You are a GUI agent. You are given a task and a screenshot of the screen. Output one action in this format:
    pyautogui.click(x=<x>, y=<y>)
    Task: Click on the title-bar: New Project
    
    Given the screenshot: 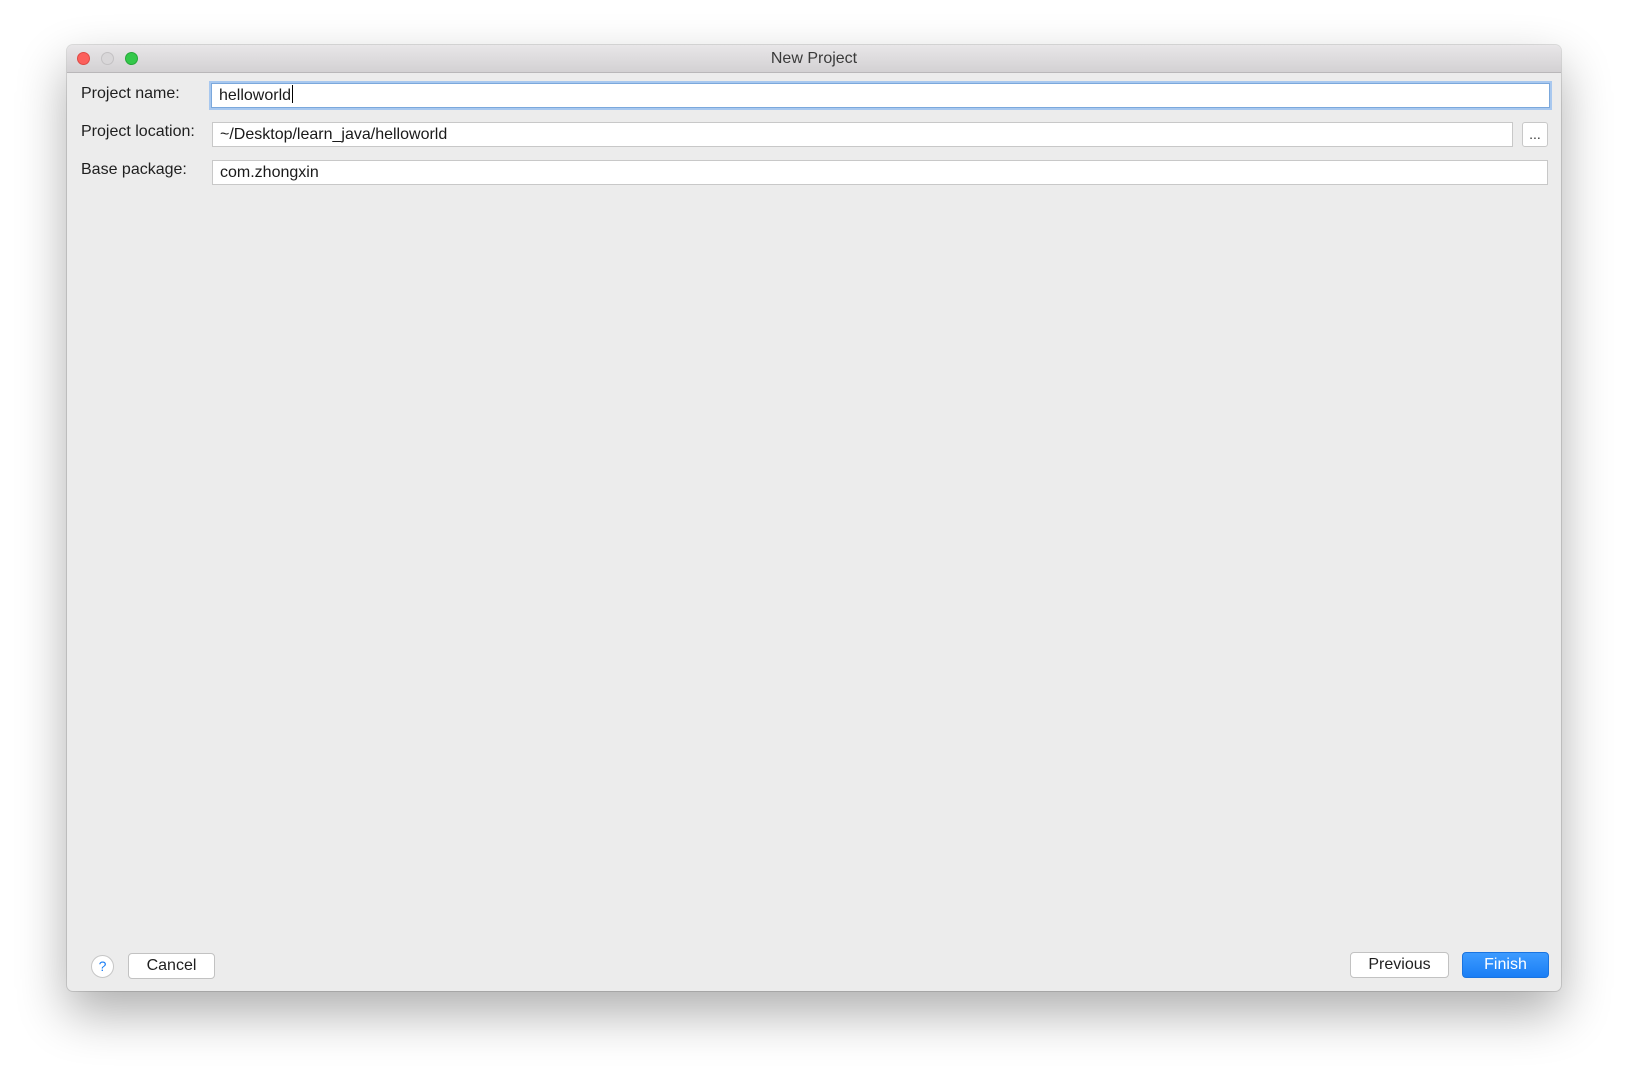 What is the action you would take?
    pyautogui.click(x=814, y=59)
    